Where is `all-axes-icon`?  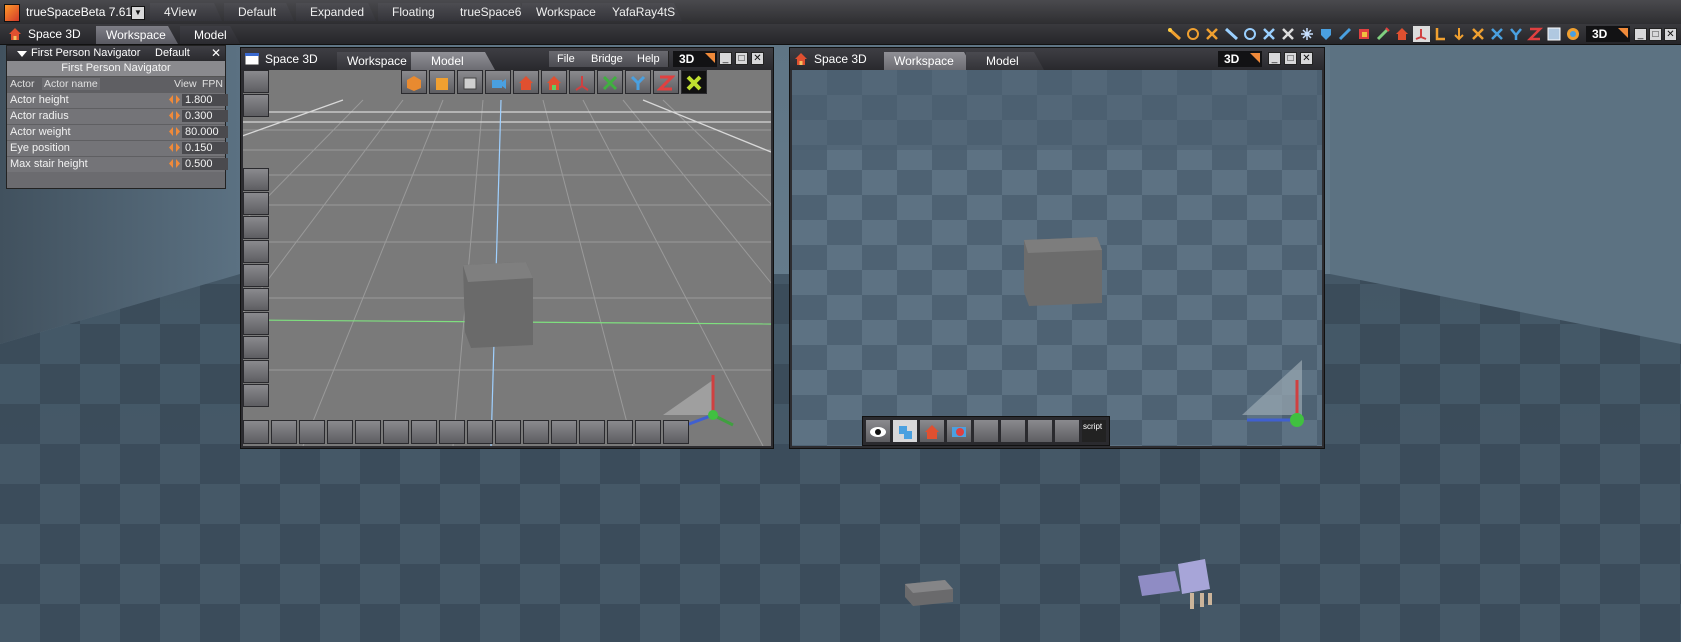 all-axes-icon is located at coordinates (694, 82).